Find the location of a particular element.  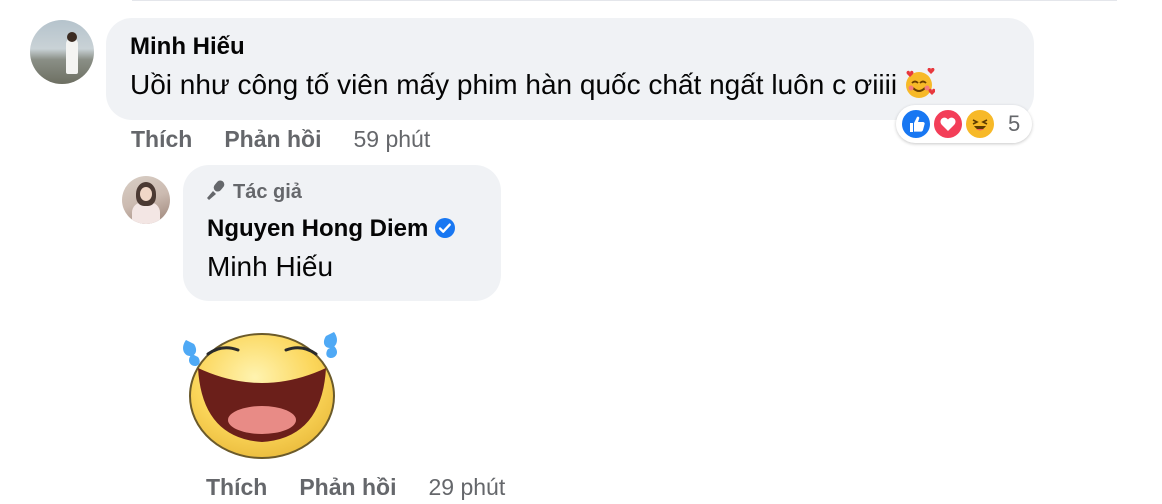

reply-bubble: Tác giả Nguyen Hong Diem Minh Hiếu is located at coordinates (342, 233).